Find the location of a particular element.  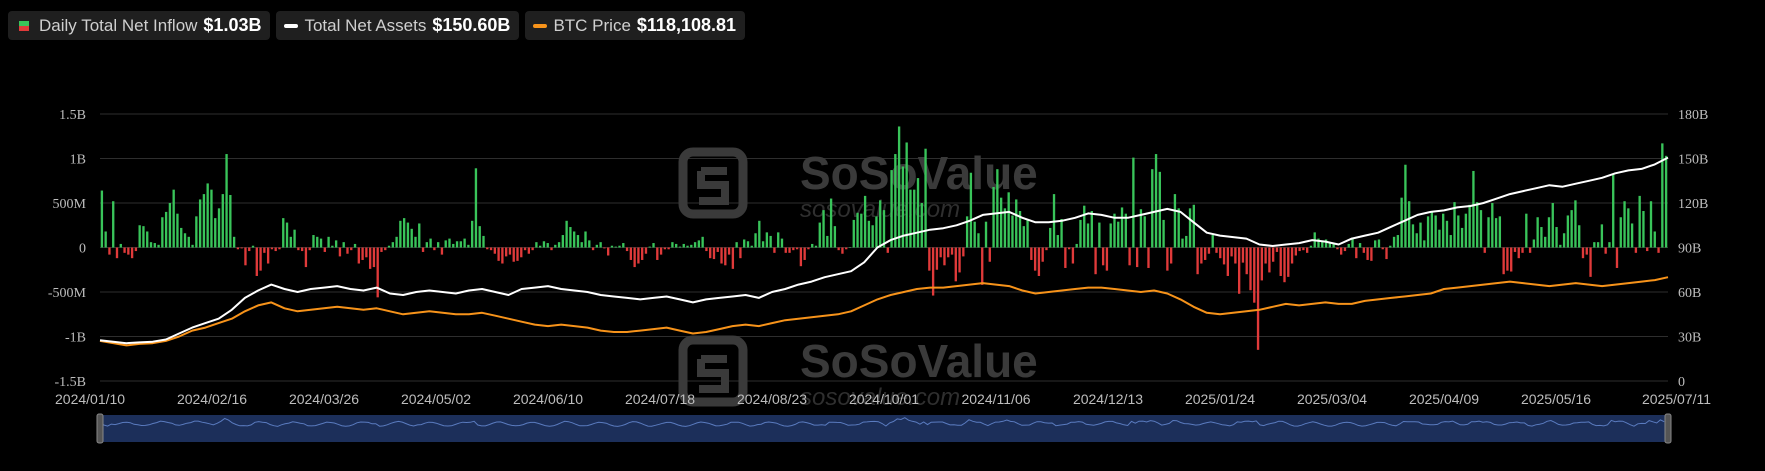

right-tick-label: 120B is located at coordinates (1693, 204).